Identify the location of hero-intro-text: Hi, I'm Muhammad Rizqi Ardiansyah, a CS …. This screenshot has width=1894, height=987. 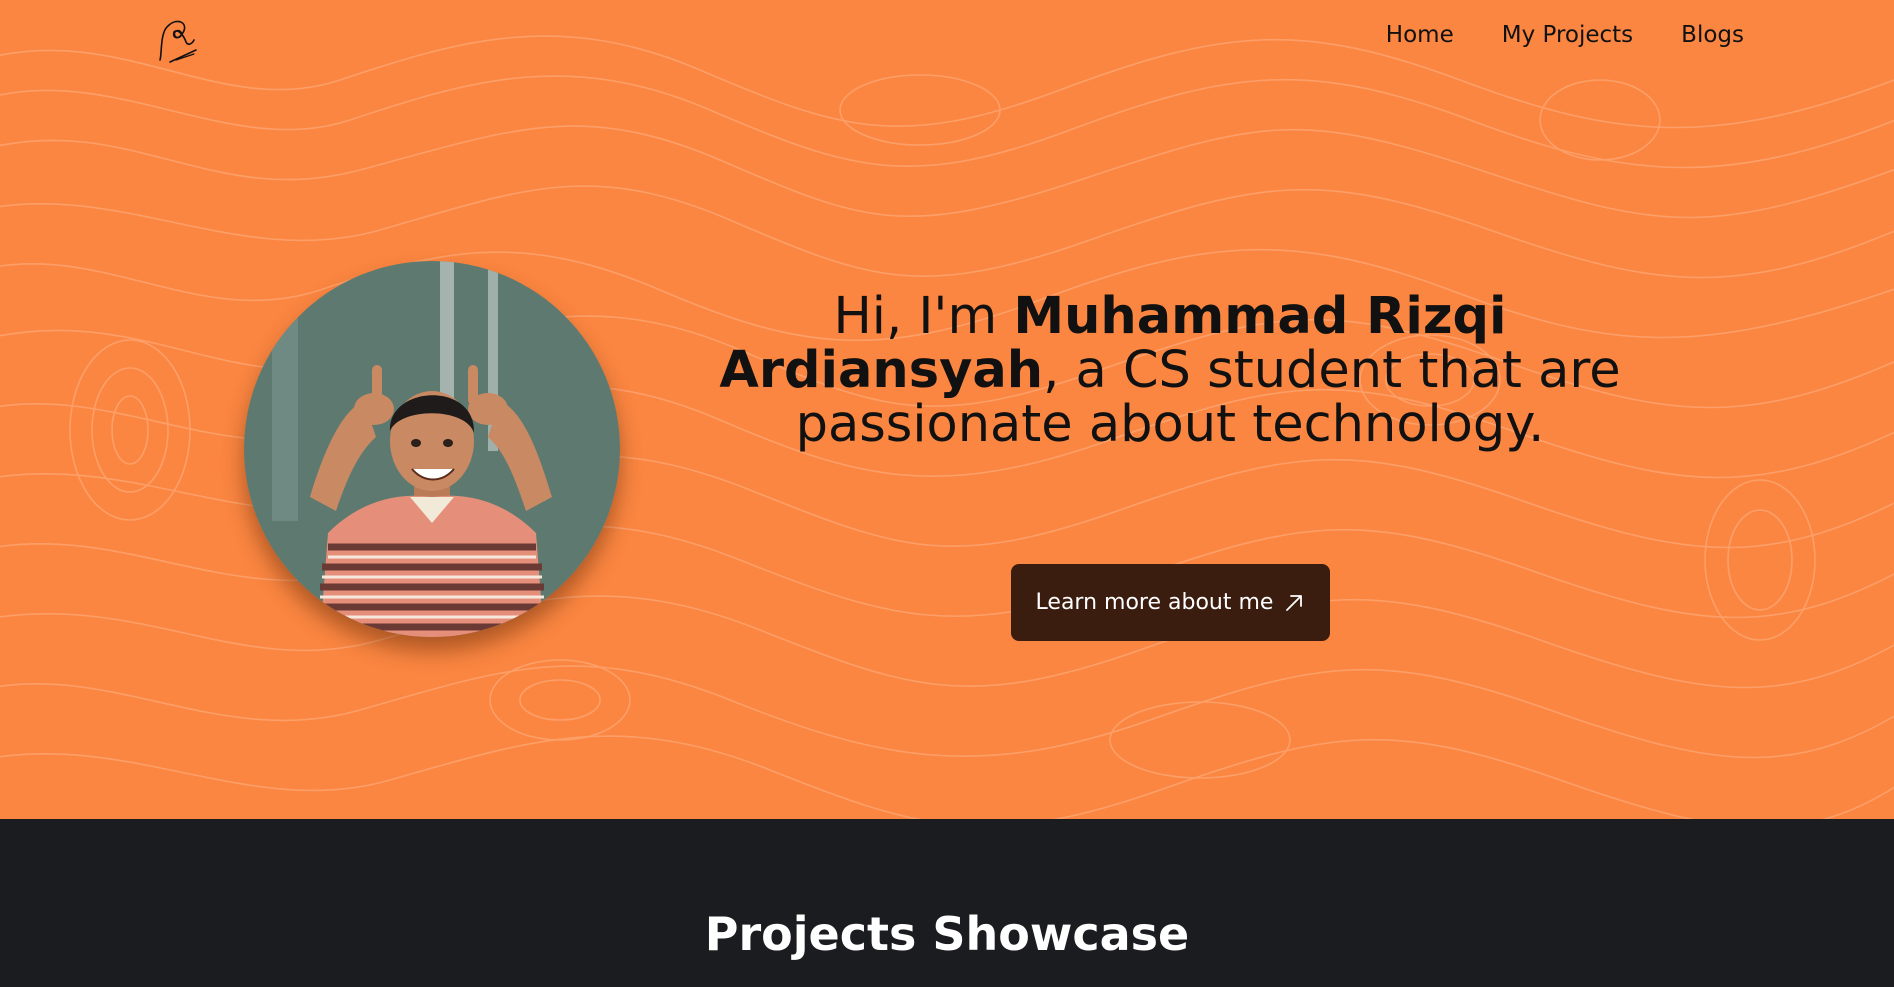
(1170, 371).